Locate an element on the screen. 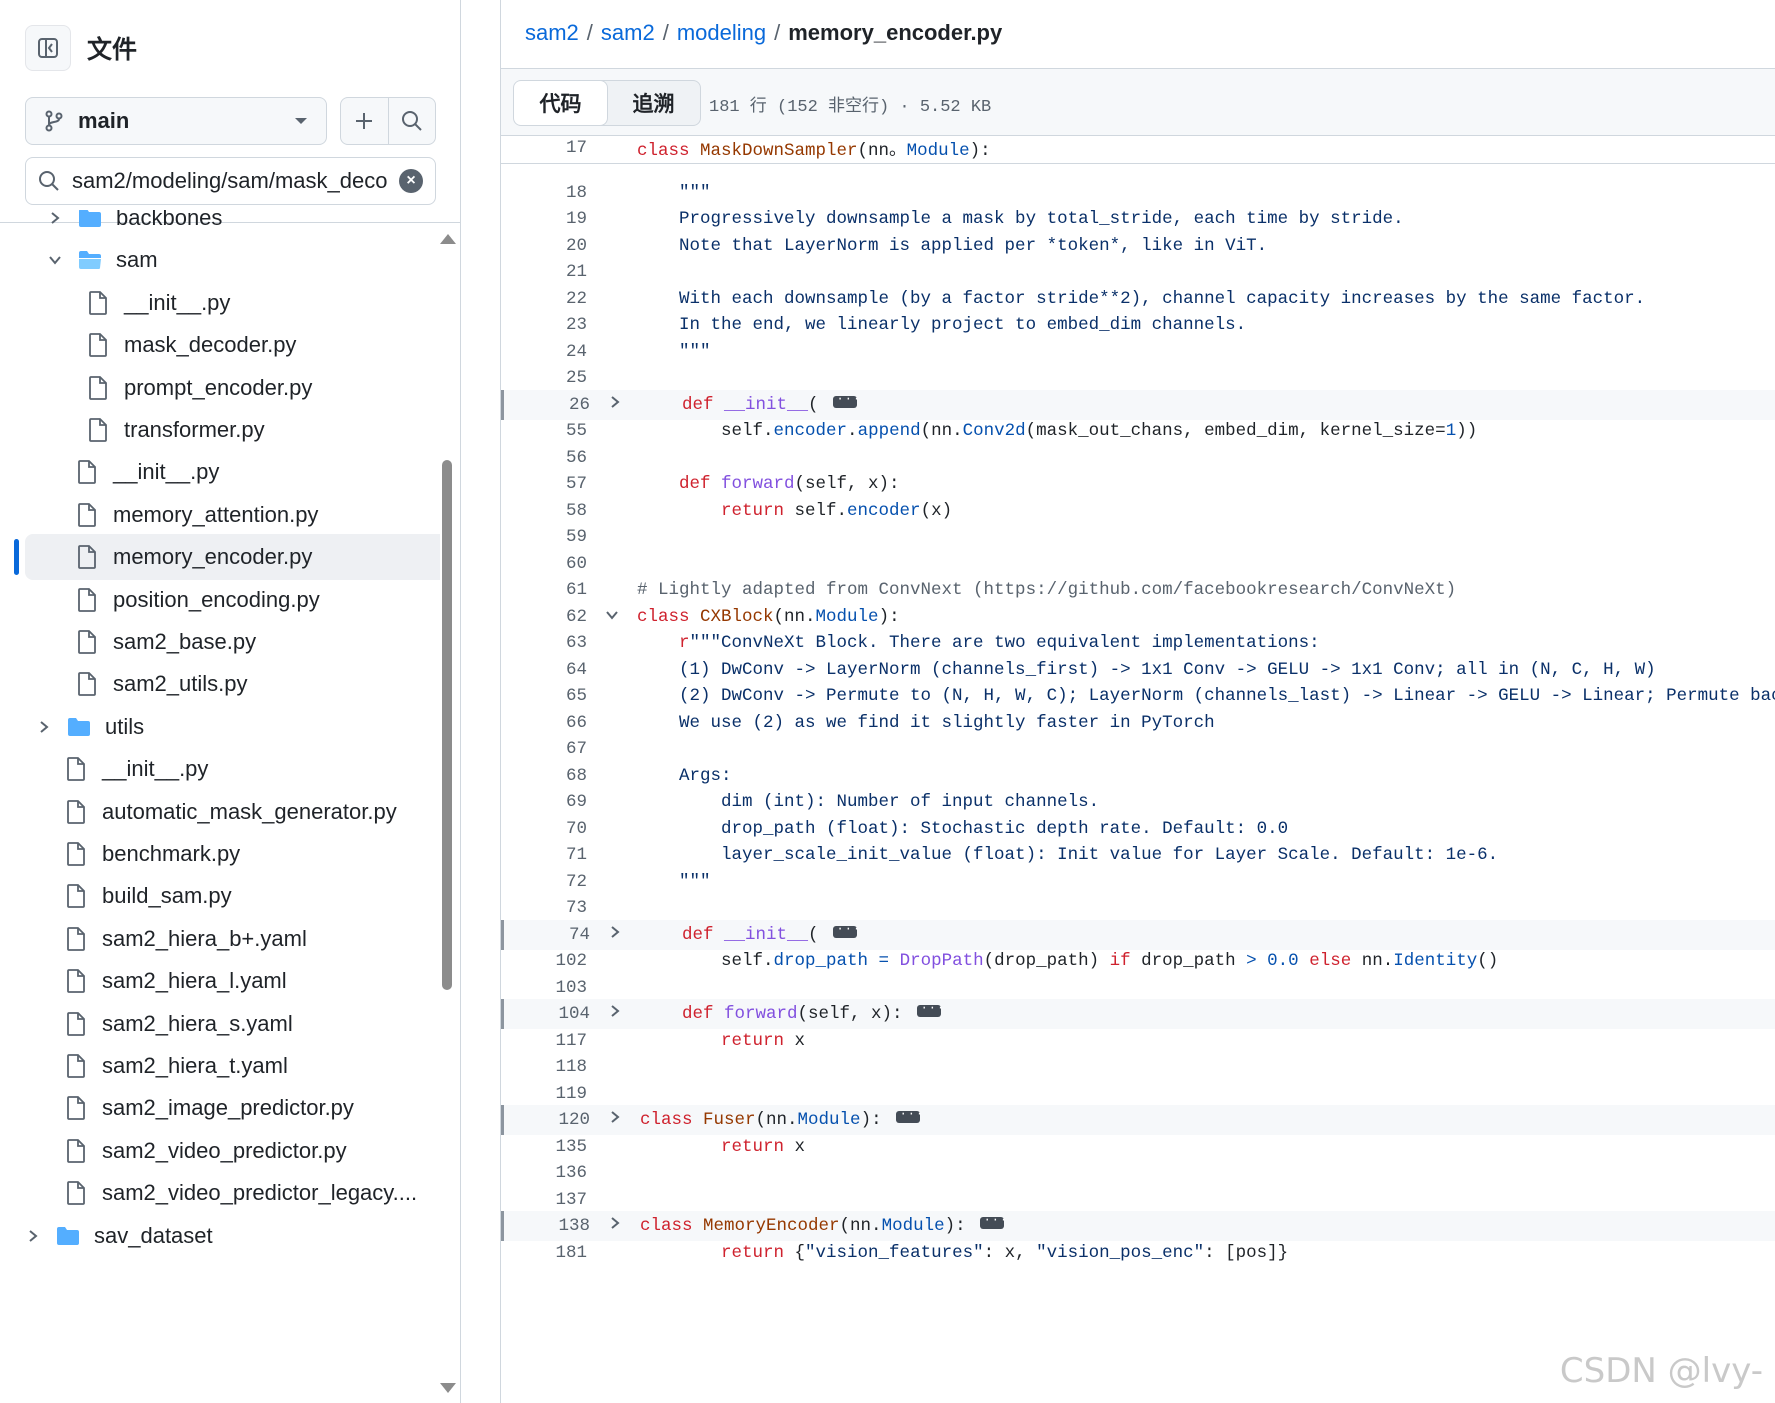  line-number: 26 is located at coordinates (547, 405).